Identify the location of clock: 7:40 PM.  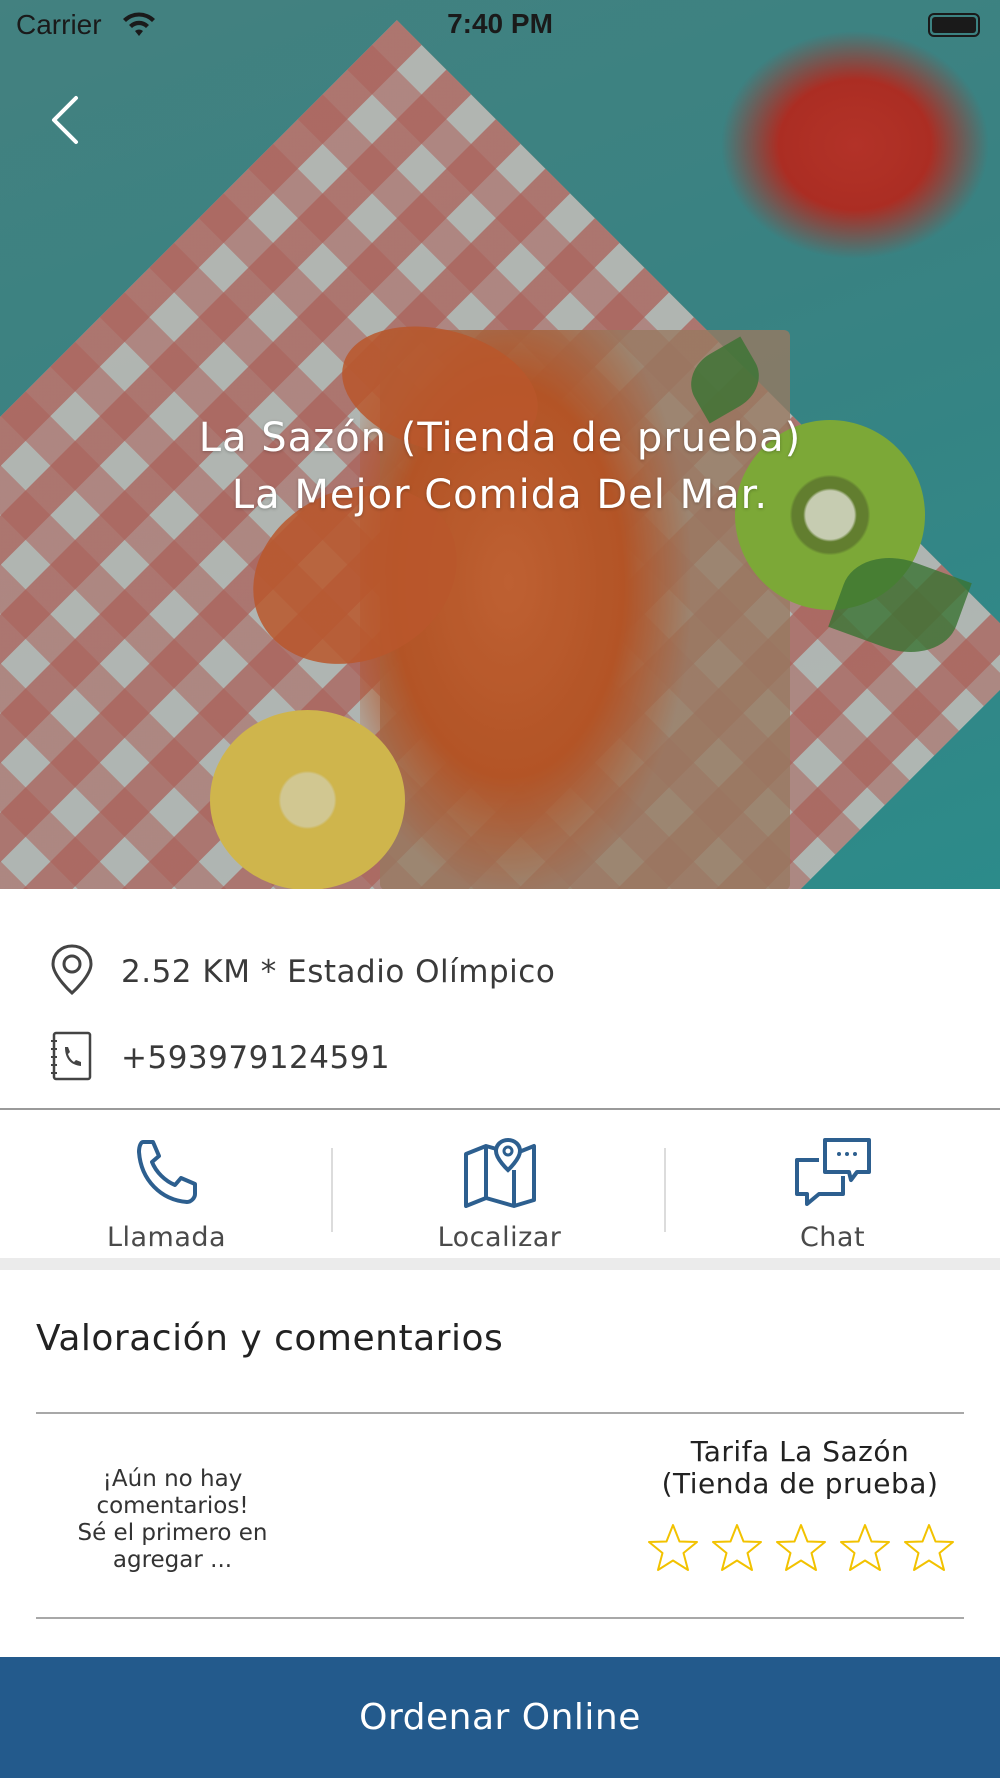
(500, 23).